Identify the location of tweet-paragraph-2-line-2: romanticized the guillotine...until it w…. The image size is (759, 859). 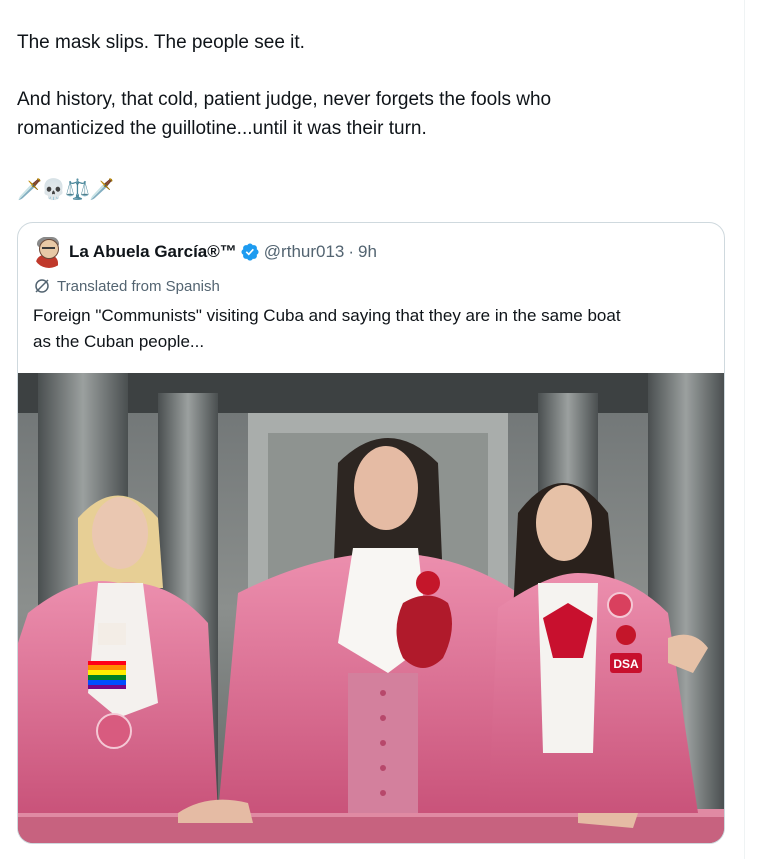
(222, 128).